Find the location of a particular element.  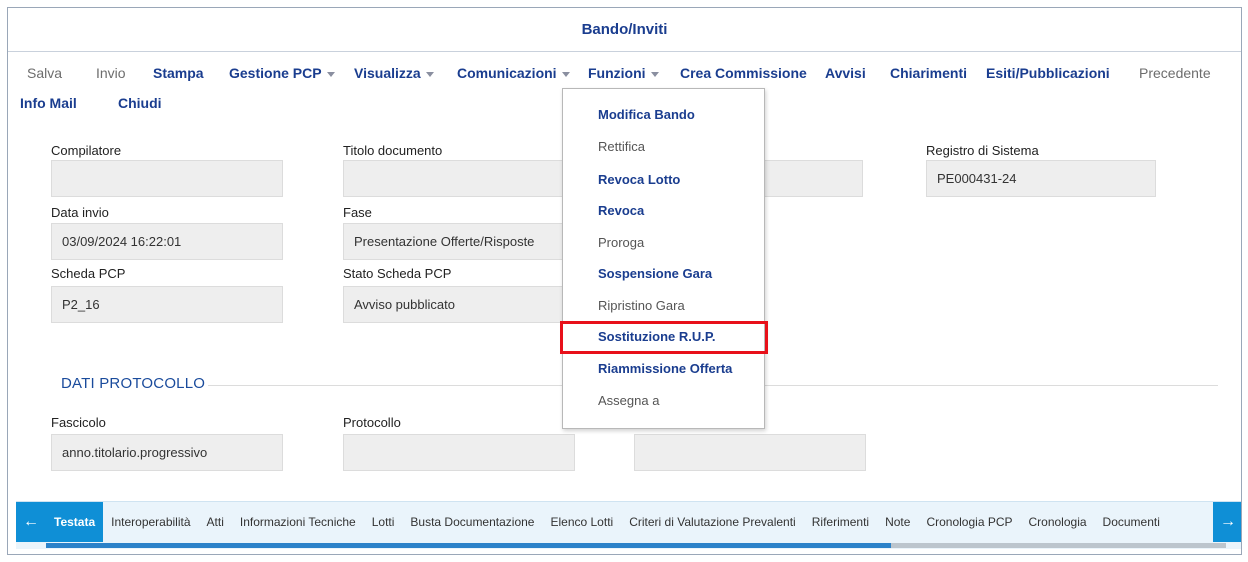

tab-riferimenti: Riferimenti is located at coordinates (840, 522).